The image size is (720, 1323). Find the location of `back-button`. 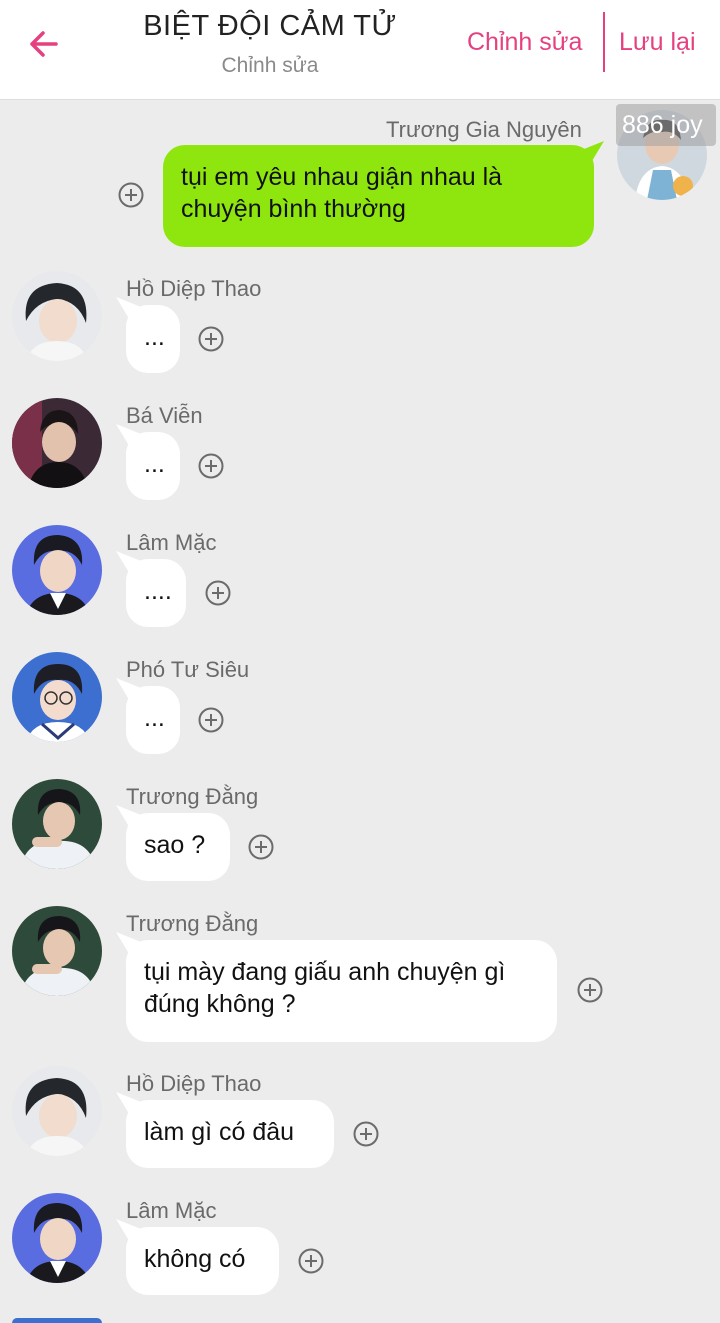

back-button is located at coordinates (44, 44).